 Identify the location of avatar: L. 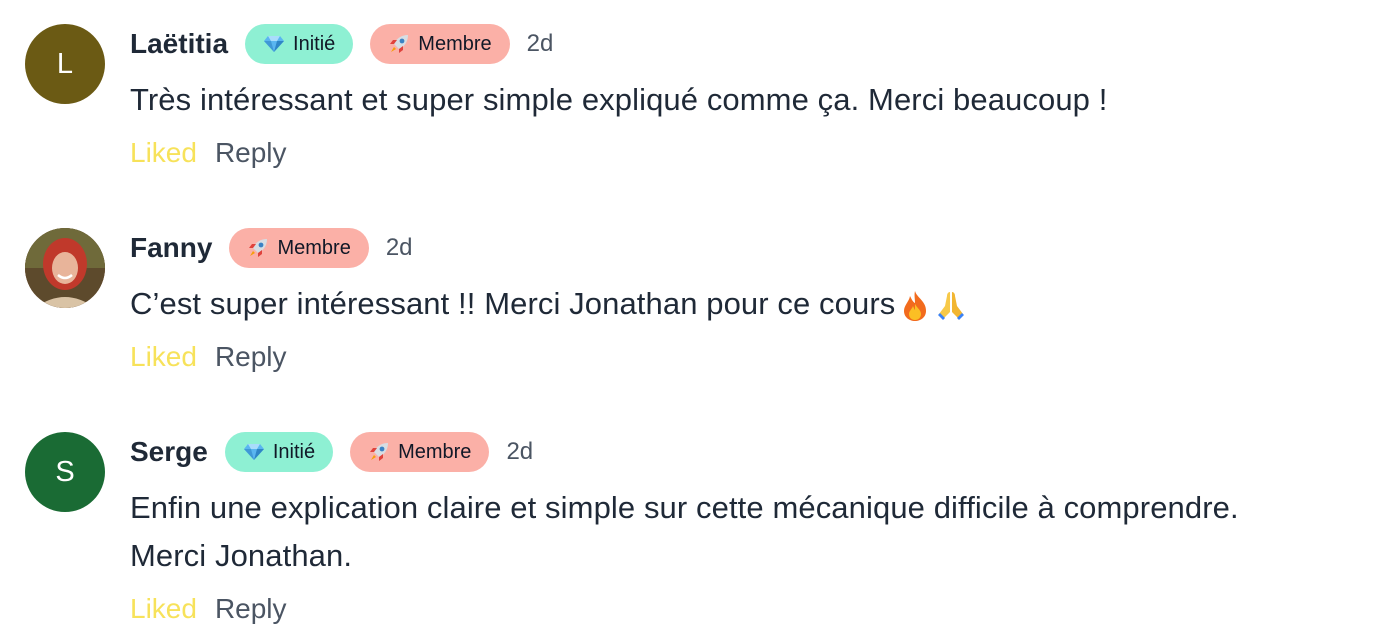
(65, 64).